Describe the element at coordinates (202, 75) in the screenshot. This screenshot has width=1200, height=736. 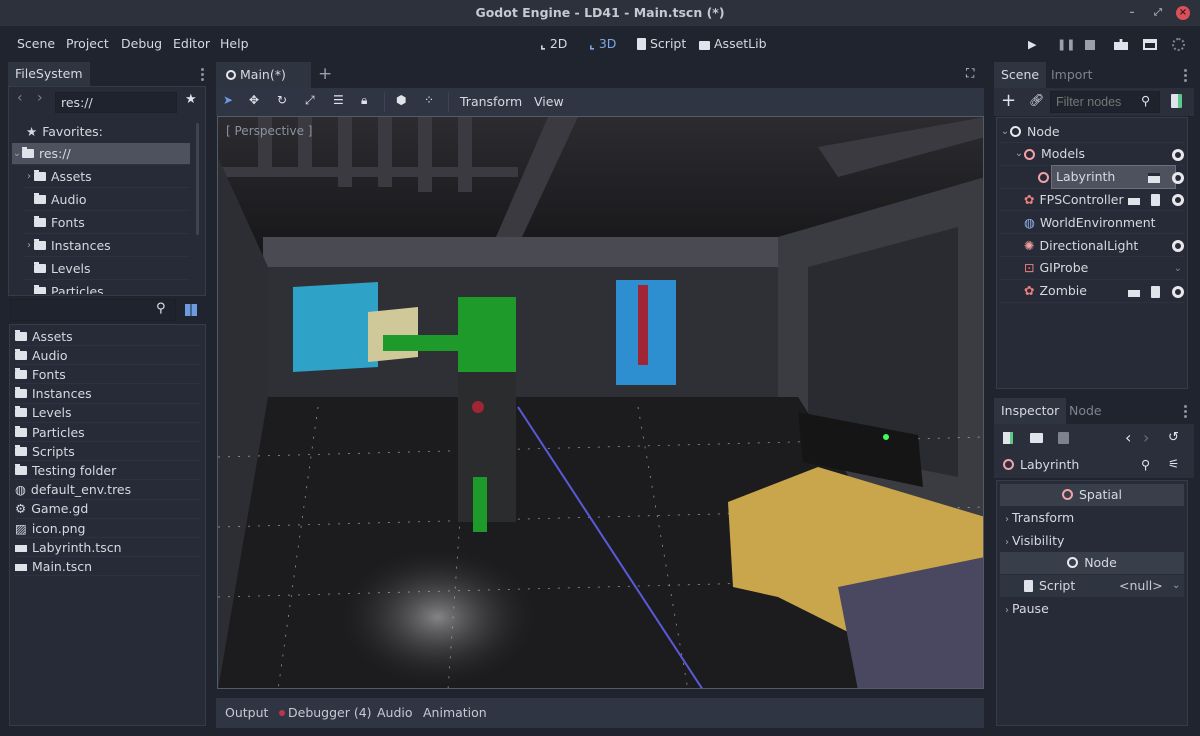
I see `filesystem-menu-icon` at that location.